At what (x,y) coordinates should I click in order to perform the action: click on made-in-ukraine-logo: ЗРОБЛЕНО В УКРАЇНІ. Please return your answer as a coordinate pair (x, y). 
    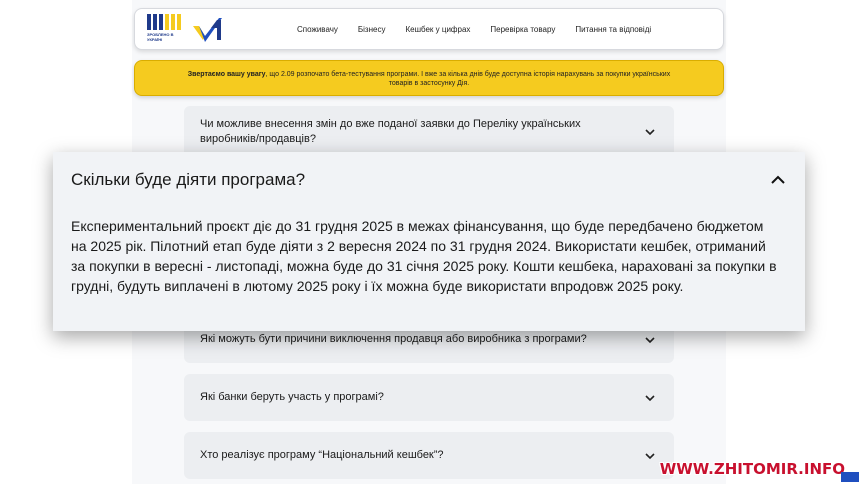
    Looking at the image, I should click on (165, 29).